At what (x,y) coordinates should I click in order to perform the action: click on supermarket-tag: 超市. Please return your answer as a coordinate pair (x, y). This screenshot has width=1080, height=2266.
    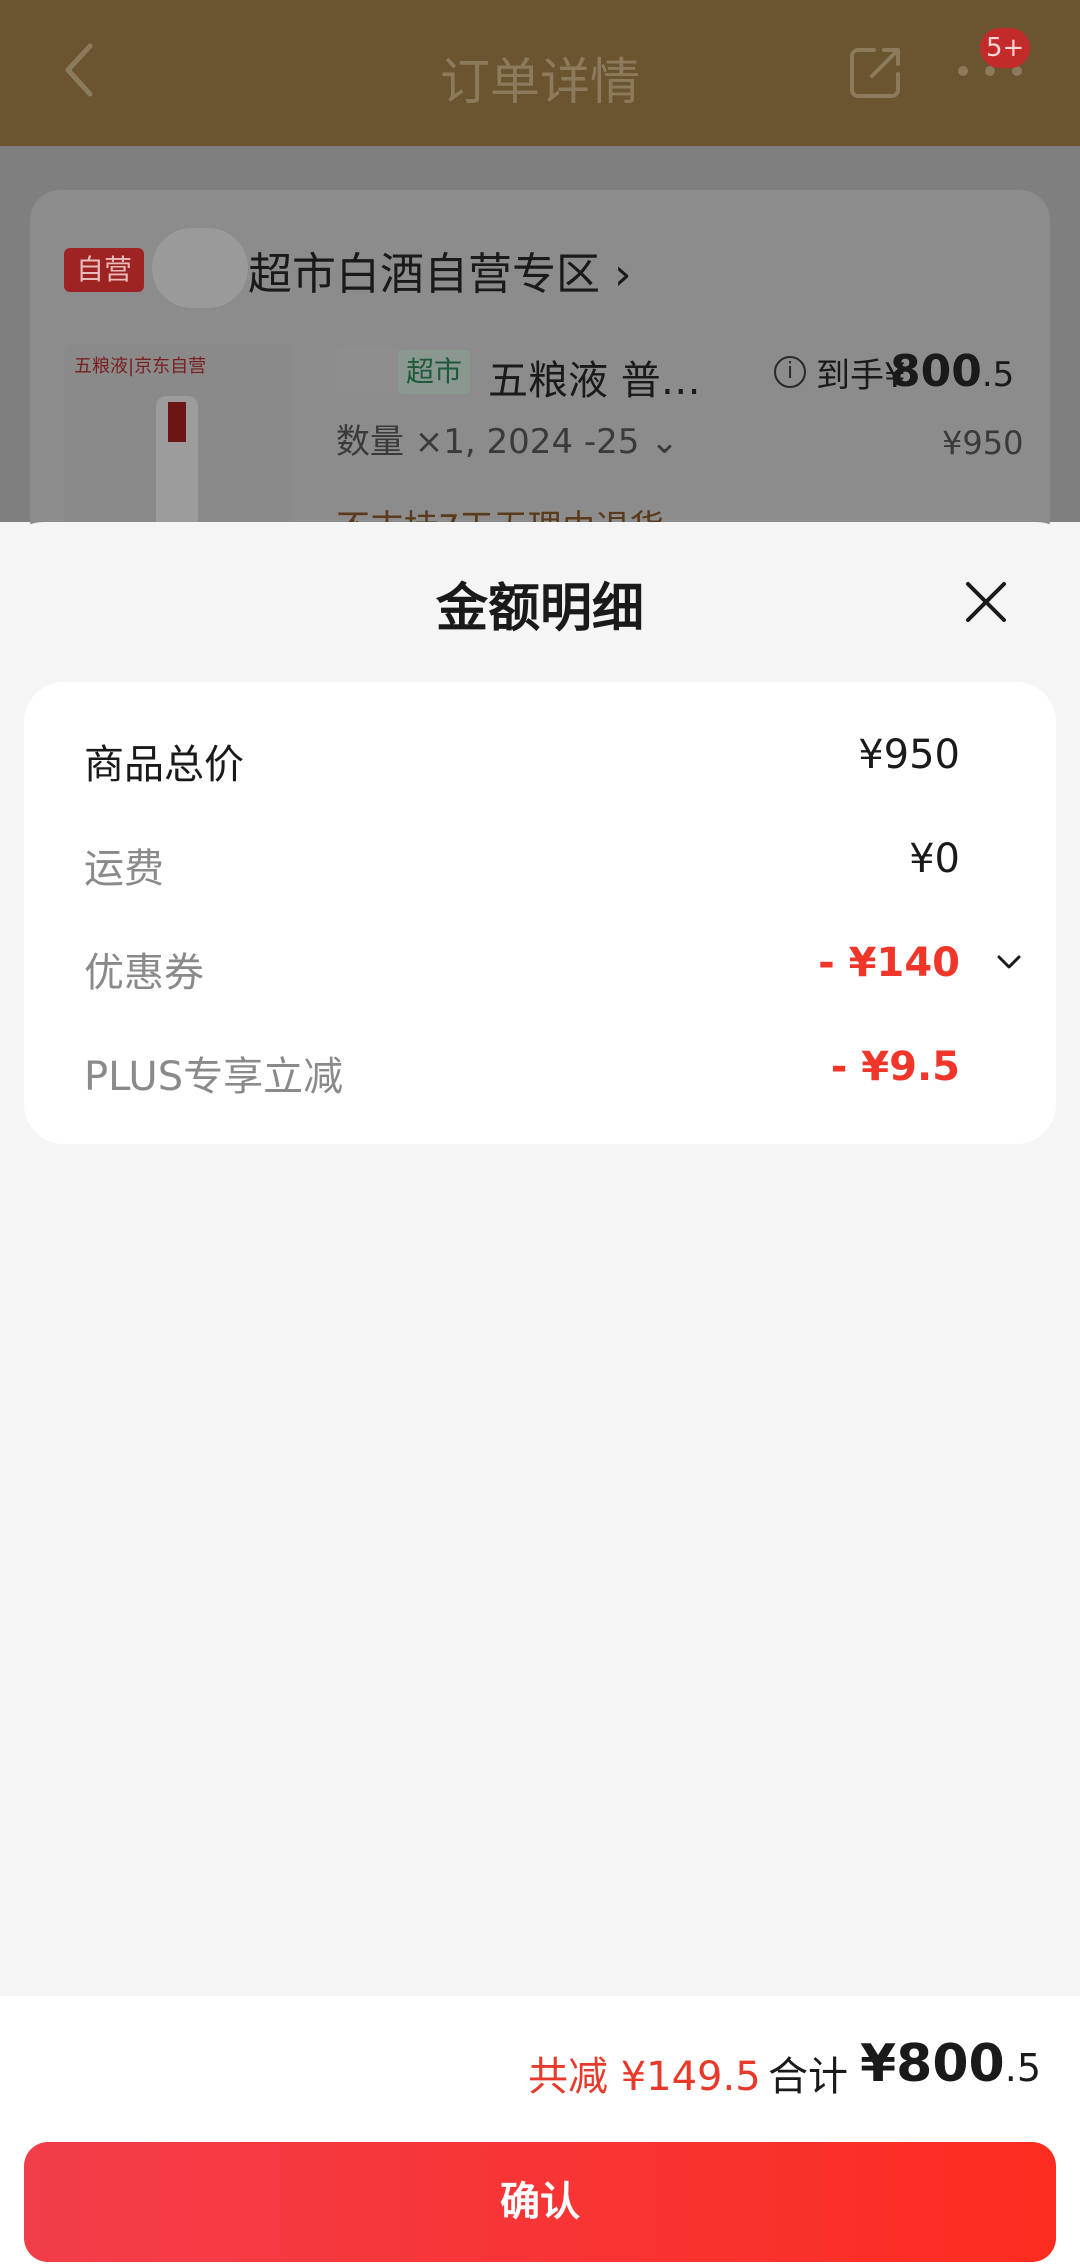
    Looking at the image, I should click on (434, 372).